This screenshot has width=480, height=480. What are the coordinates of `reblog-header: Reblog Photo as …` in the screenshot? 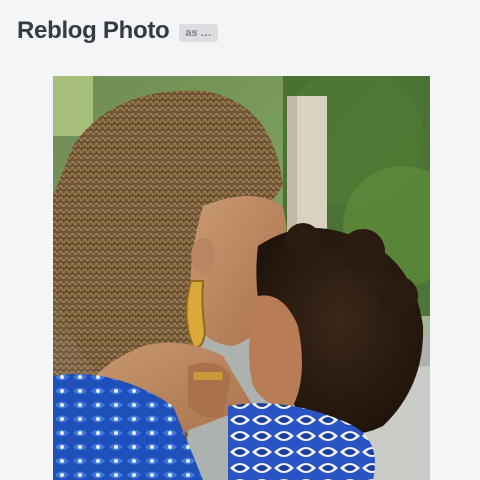 It's located at (117, 31).